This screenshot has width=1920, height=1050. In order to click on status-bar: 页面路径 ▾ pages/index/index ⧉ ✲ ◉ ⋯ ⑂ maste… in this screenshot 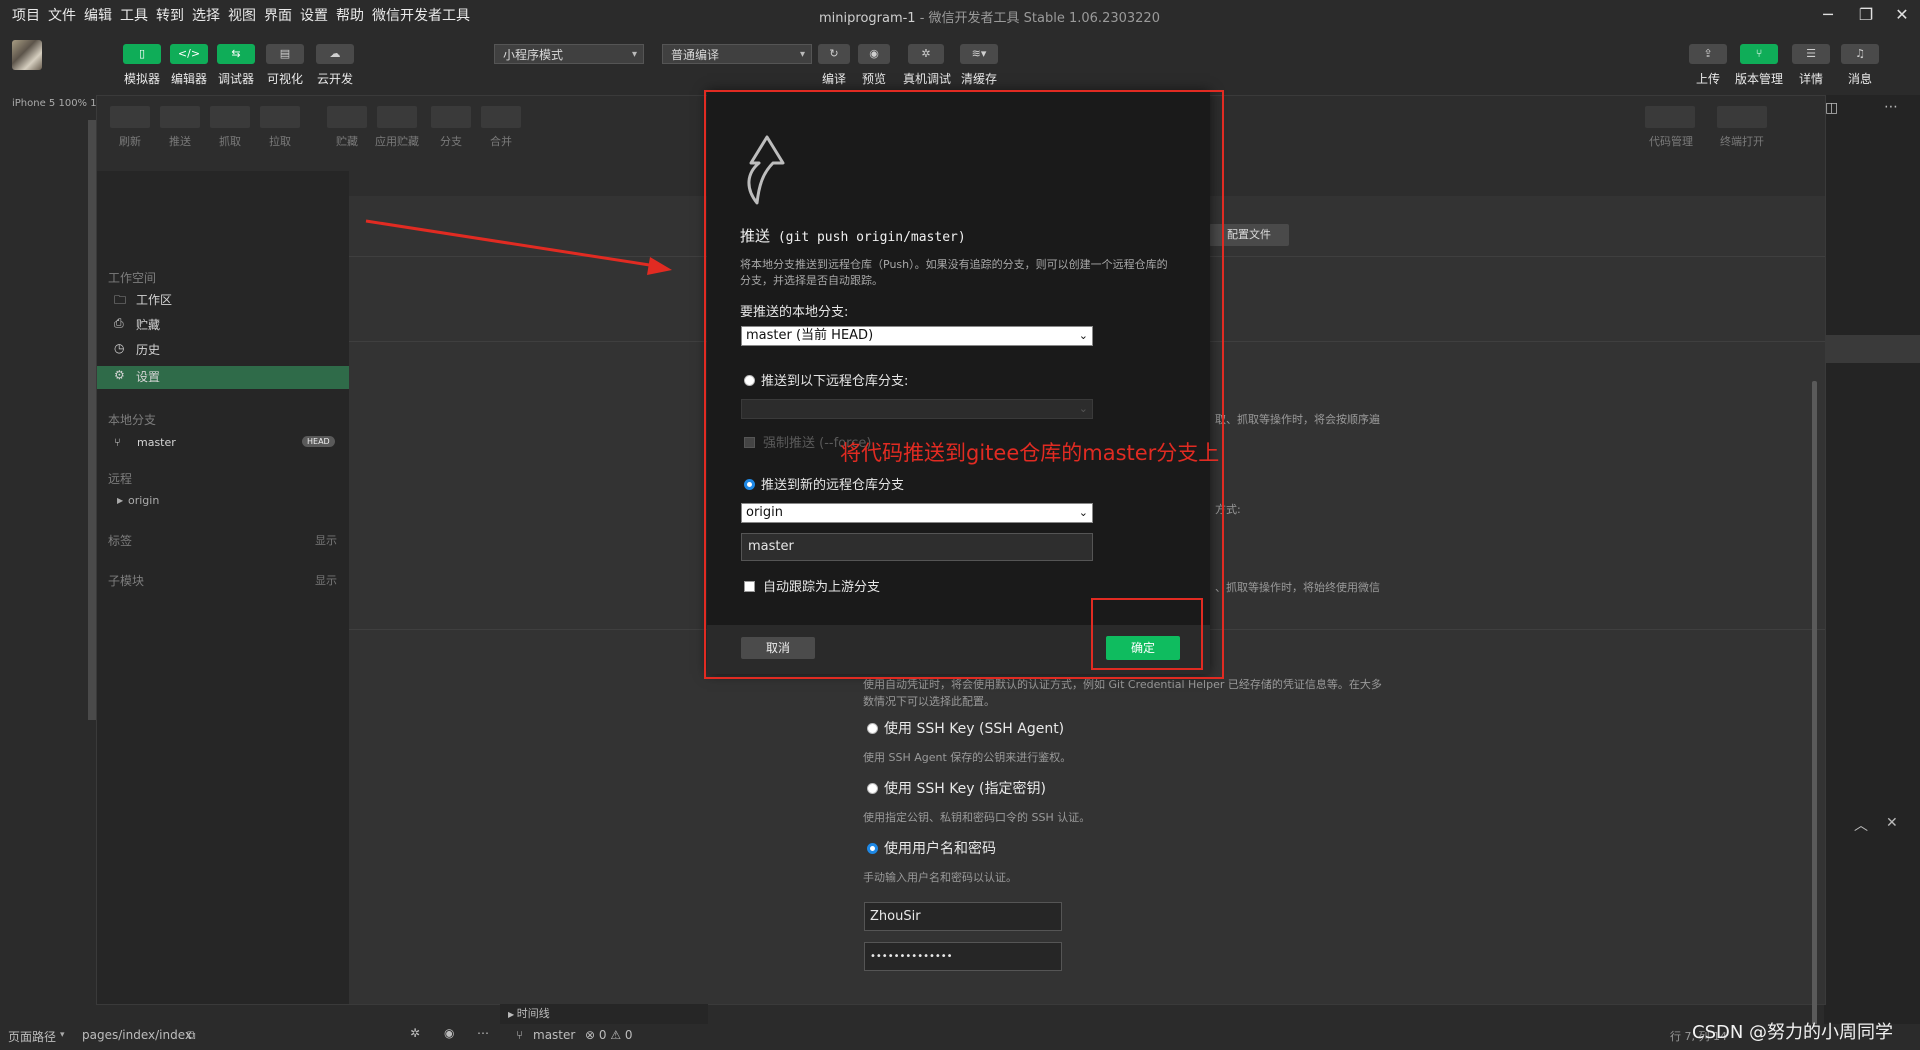, I will do `click(960, 1037)`.